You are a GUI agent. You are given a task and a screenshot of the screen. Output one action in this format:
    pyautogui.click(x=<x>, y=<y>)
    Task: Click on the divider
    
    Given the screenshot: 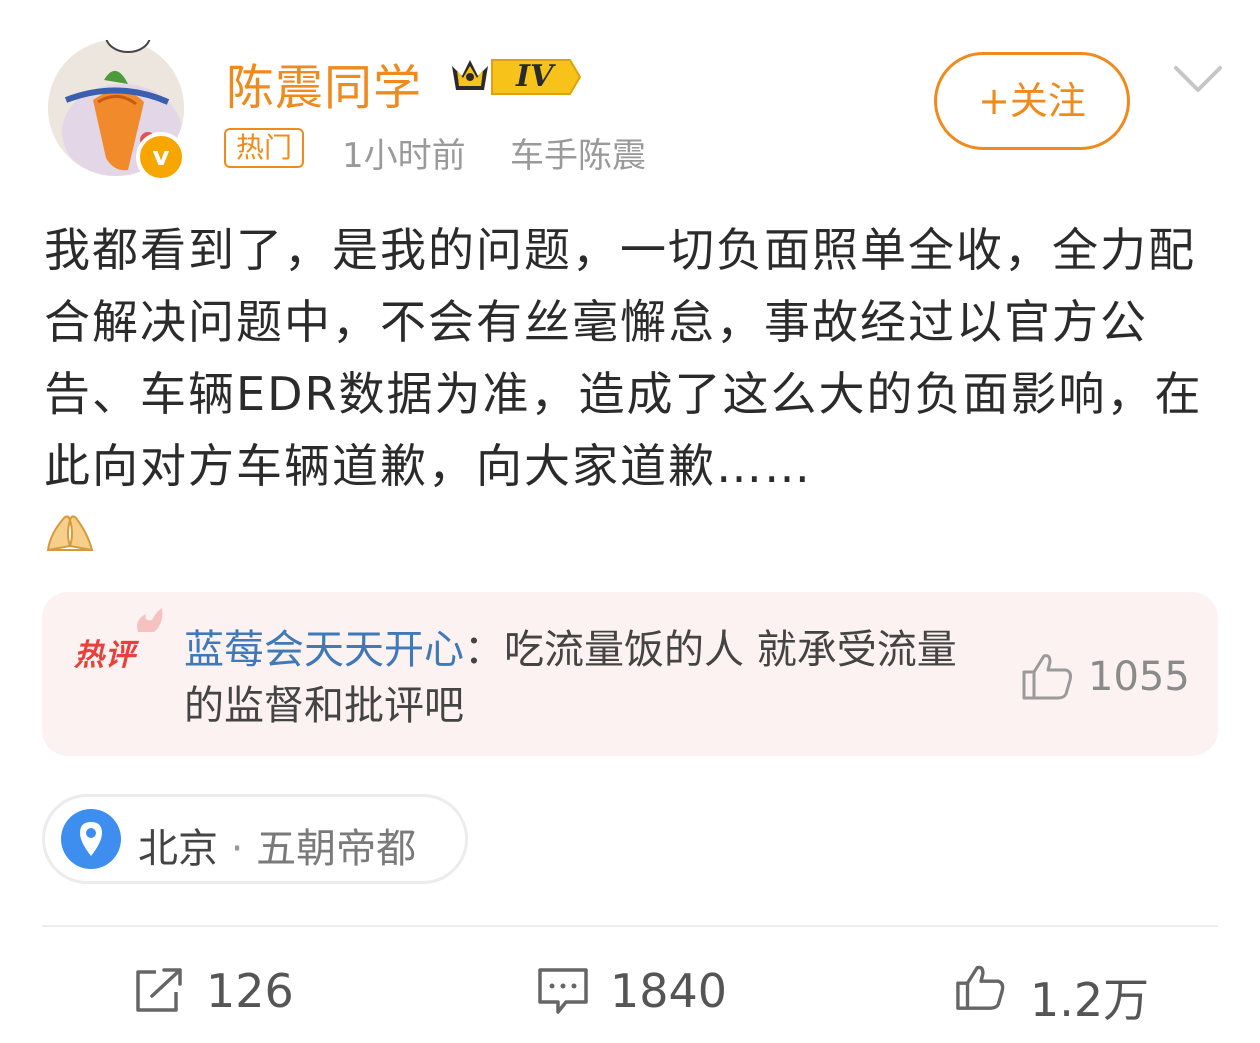 What is the action you would take?
    pyautogui.click(x=630, y=926)
    